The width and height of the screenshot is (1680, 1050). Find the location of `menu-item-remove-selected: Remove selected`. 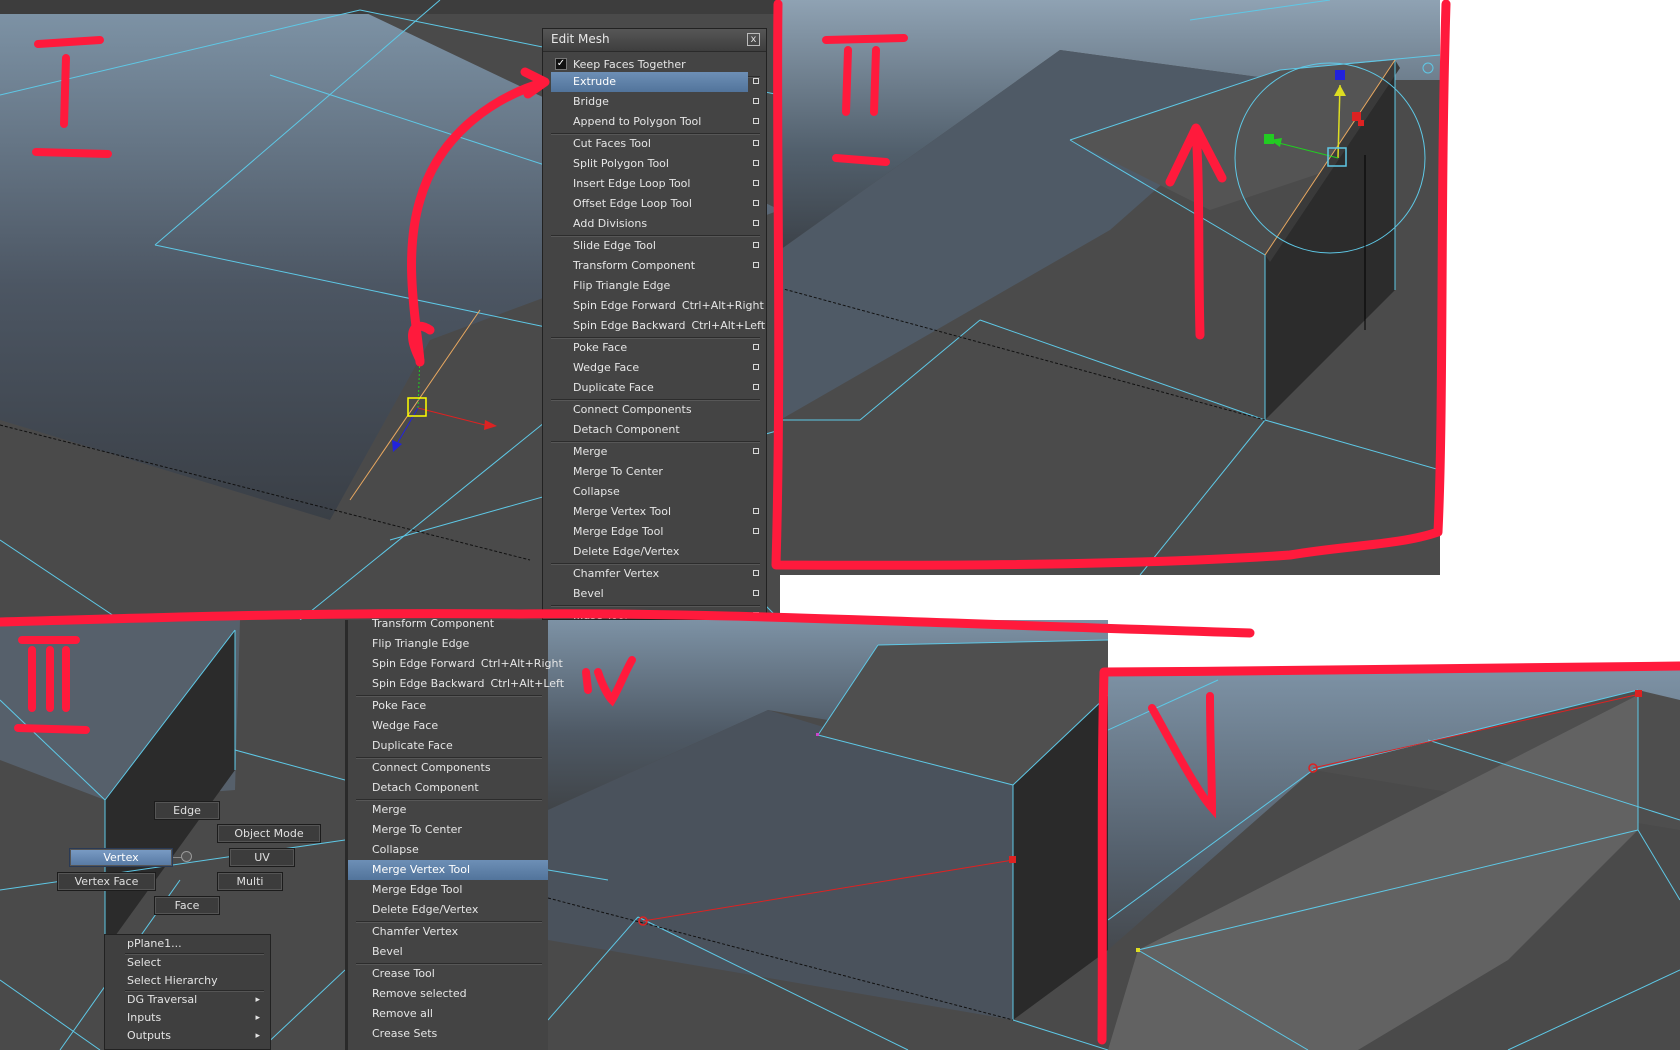

menu-item-remove-selected: Remove selected is located at coordinates (448, 994).